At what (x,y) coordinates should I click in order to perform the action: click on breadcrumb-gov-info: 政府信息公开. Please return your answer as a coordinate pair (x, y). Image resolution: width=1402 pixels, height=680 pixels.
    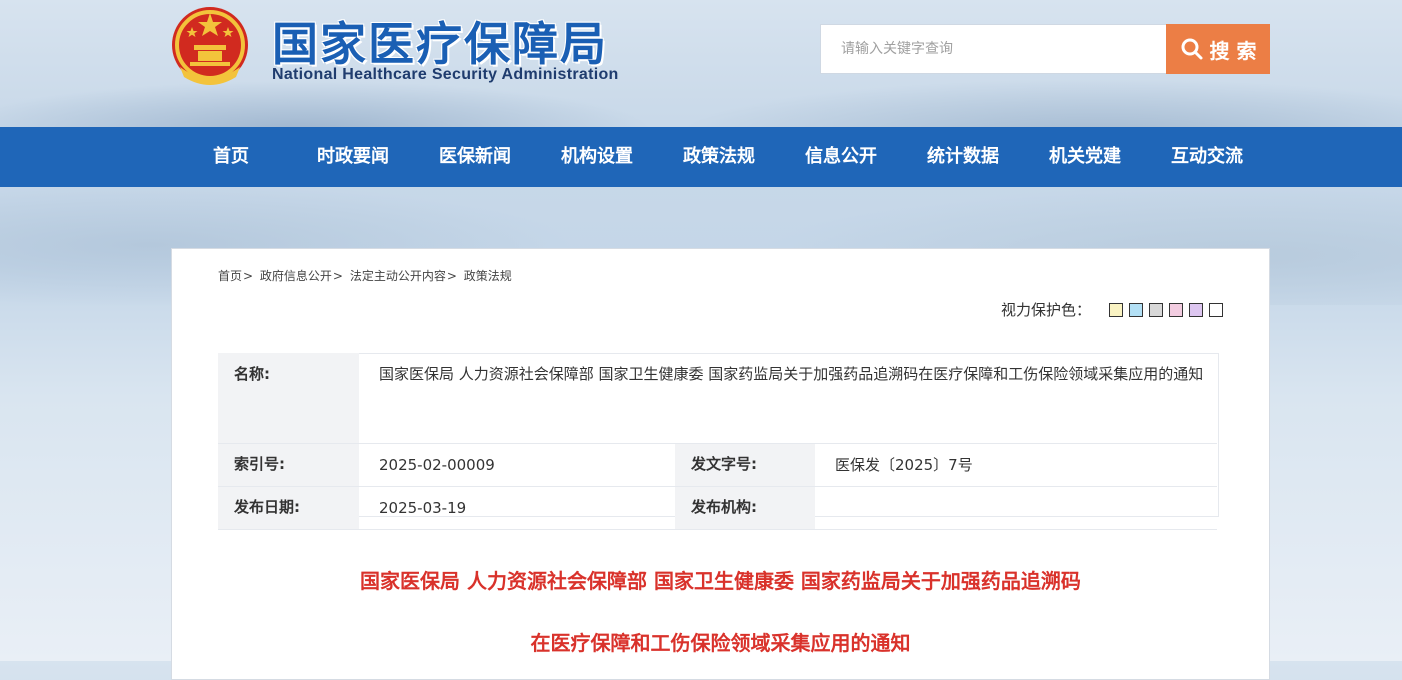
    Looking at the image, I should click on (296, 276).